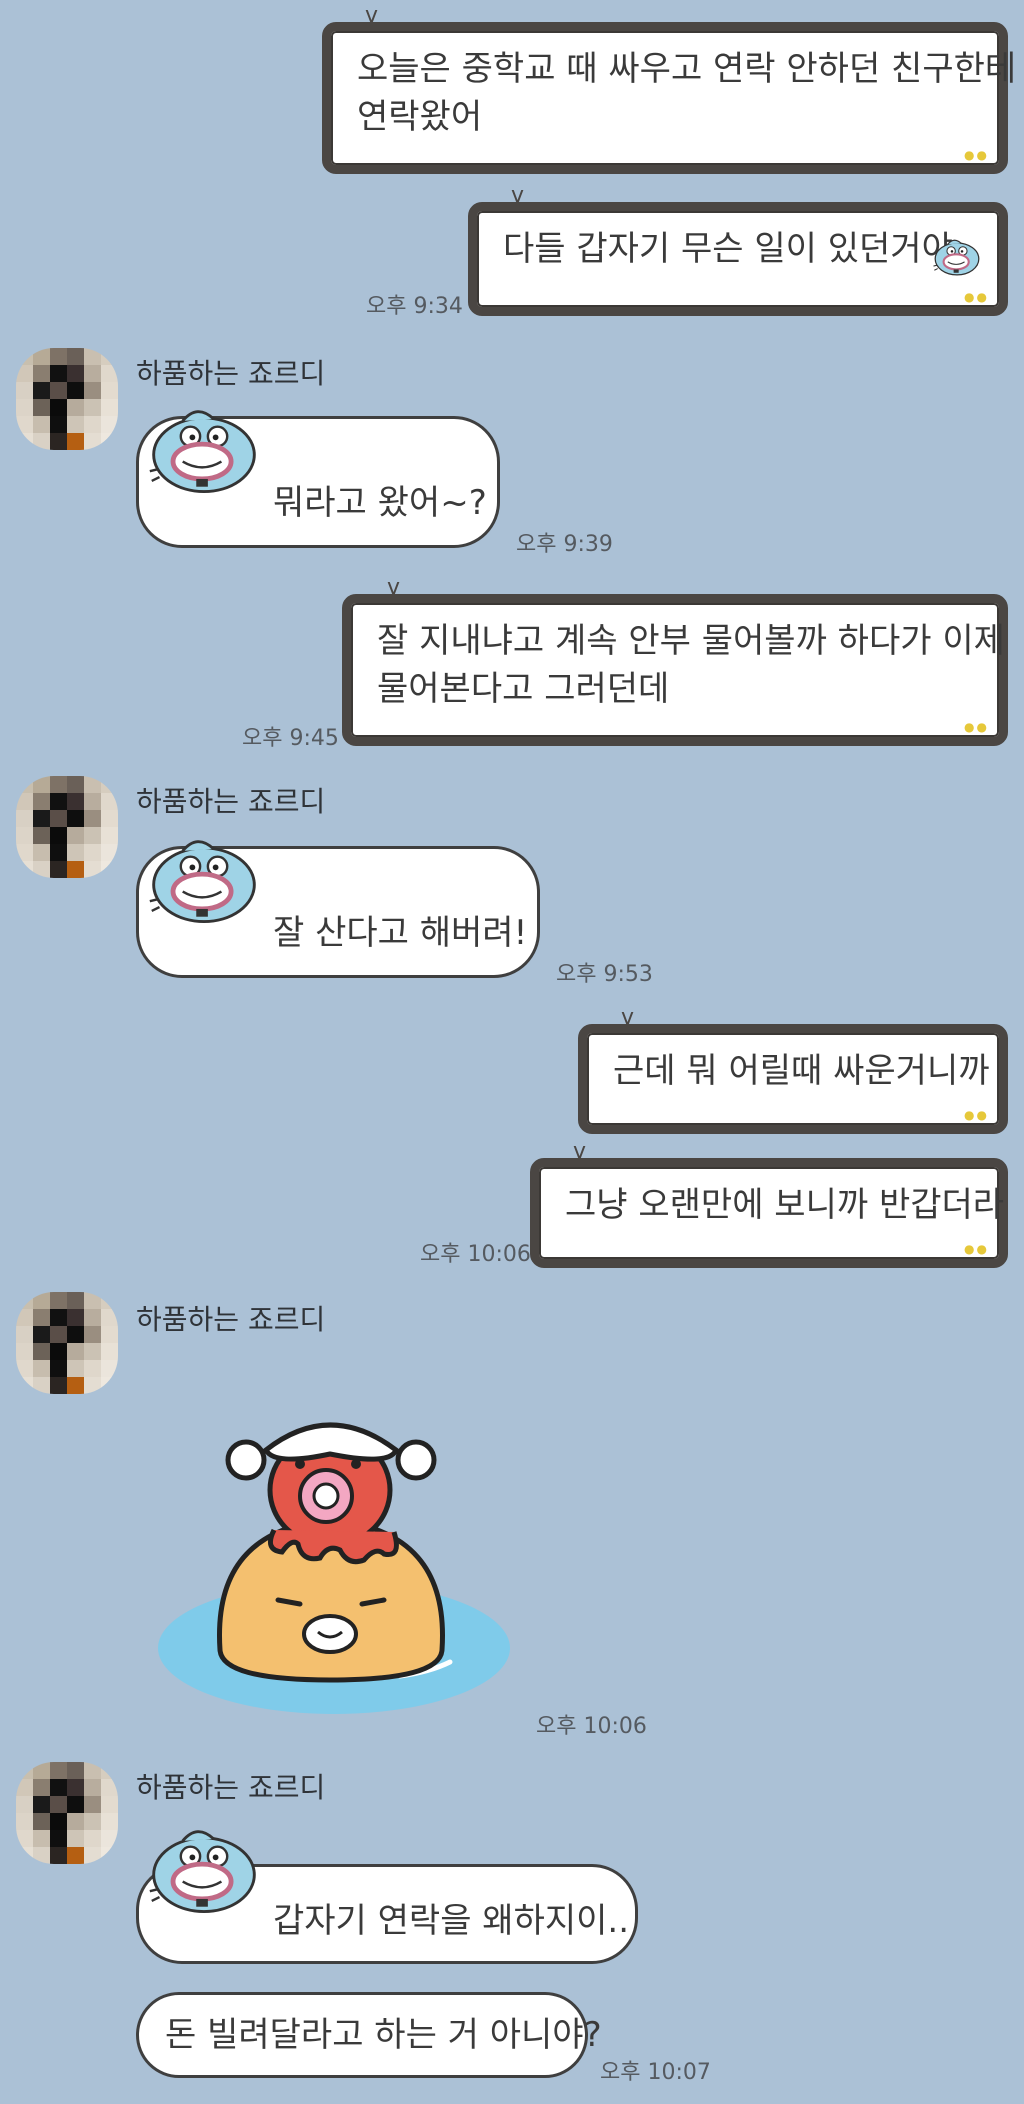  What do you see at coordinates (420, 117) in the screenshot?
I see `message-text-line: 연락왔어` at bounding box center [420, 117].